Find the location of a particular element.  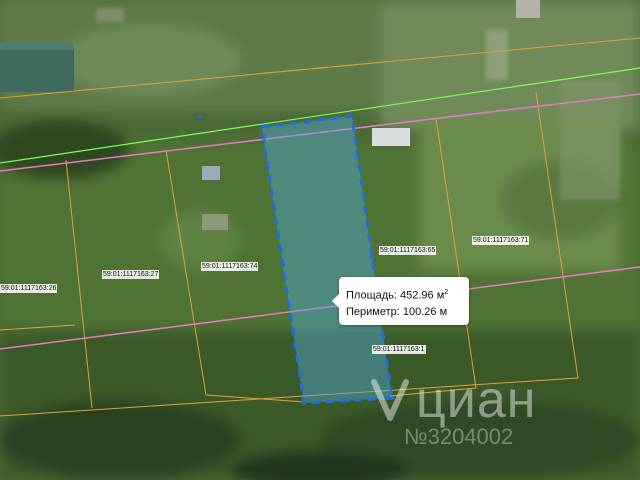

area-row: Площадь: 452.96 м2 is located at coordinates (397, 295).